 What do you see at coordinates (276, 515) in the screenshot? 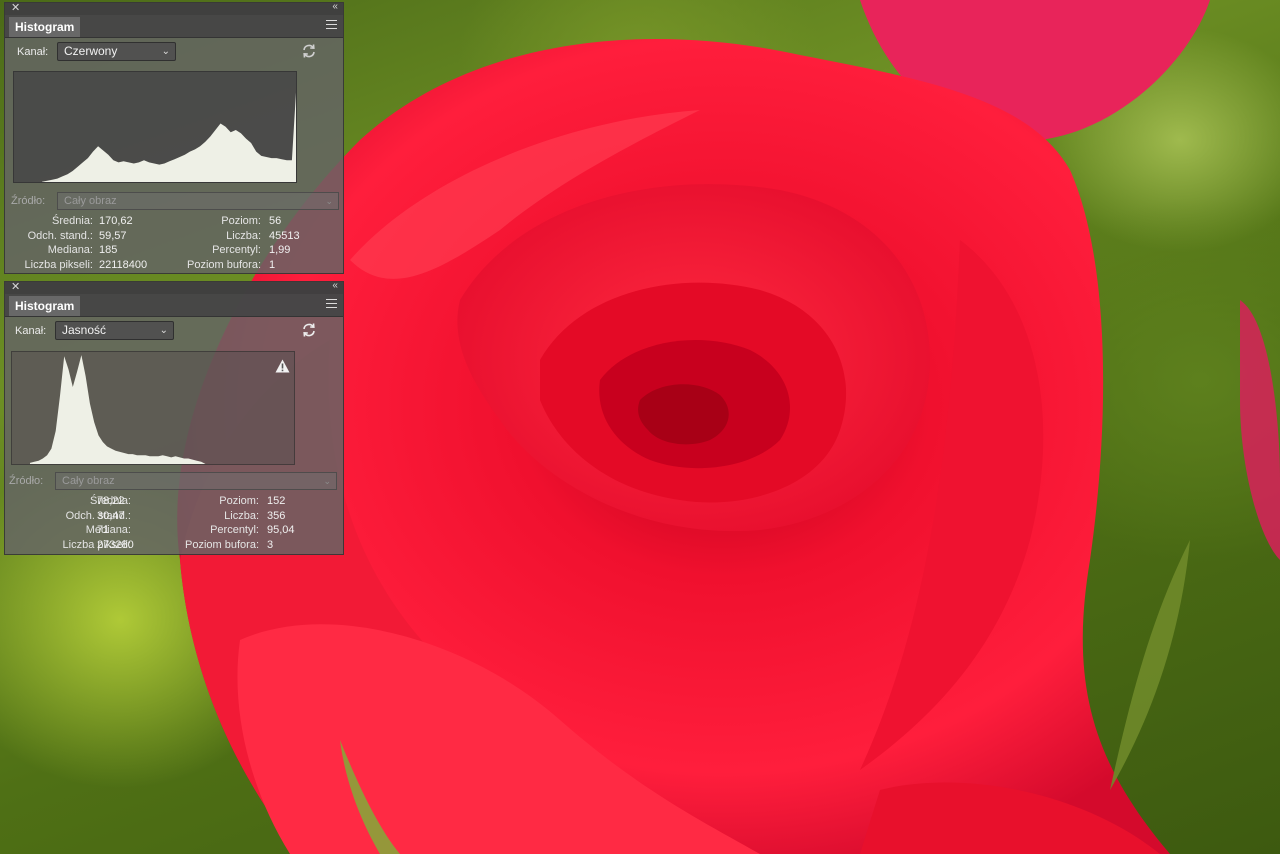
I see `stat-value: 356` at bounding box center [276, 515].